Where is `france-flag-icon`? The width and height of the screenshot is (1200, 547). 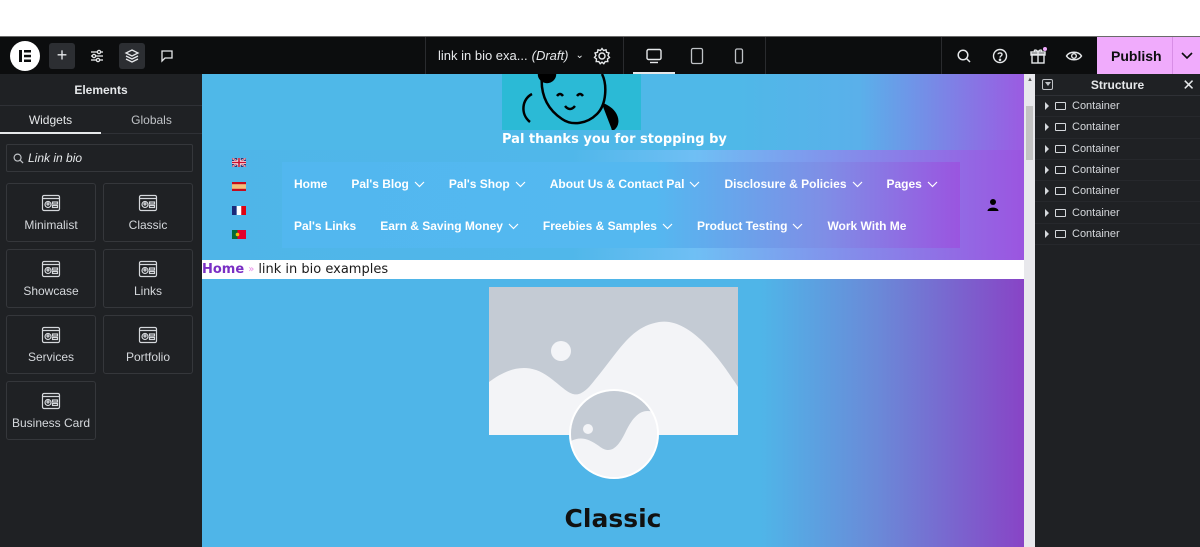
france-flag-icon is located at coordinates (239, 210).